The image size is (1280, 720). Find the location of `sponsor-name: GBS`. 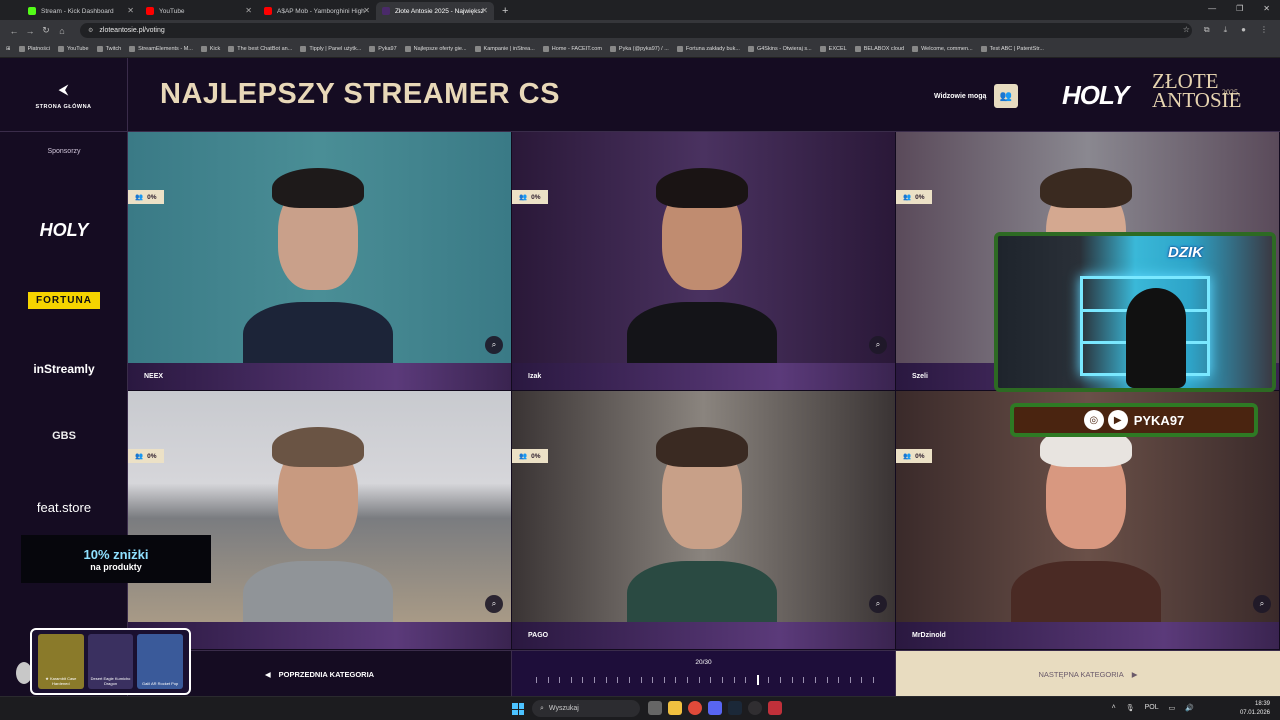

sponsor-name: GBS is located at coordinates (64, 436).